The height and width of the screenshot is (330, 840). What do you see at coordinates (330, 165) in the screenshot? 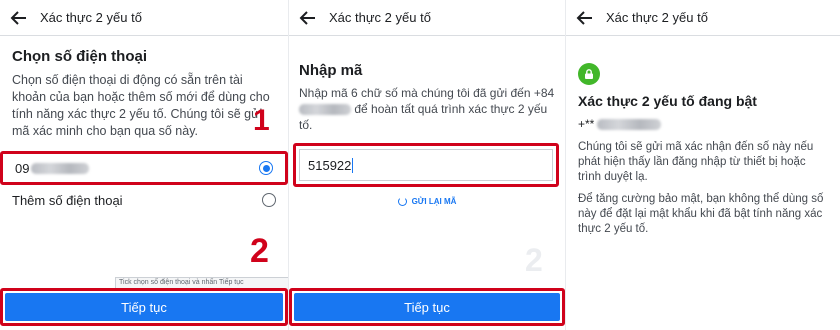
I see `code-value: 515922` at bounding box center [330, 165].